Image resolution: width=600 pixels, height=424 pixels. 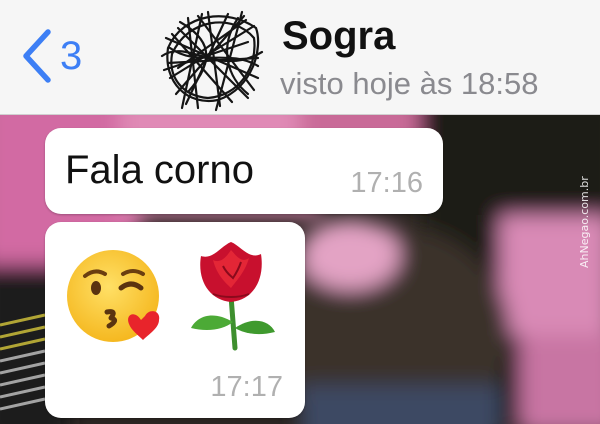 I want to click on watermark: AhNegao.com.br, so click(x=584, y=222).